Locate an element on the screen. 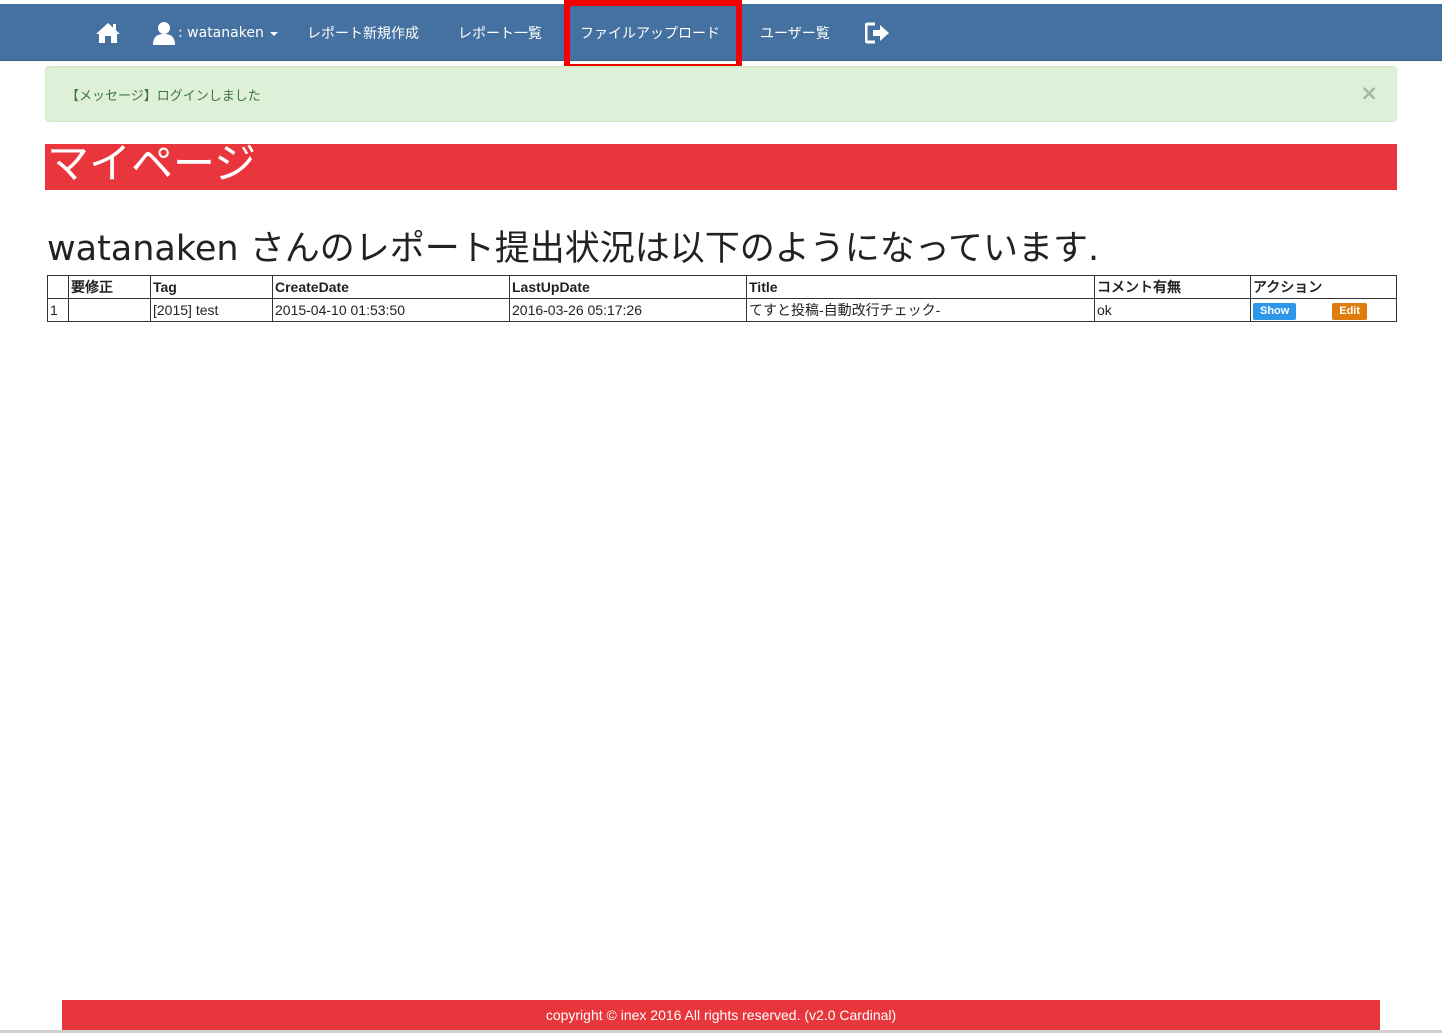 This screenshot has height=1033, width=1442. col-header-last-update: LastUpDate is located at coordinates (628, 287).